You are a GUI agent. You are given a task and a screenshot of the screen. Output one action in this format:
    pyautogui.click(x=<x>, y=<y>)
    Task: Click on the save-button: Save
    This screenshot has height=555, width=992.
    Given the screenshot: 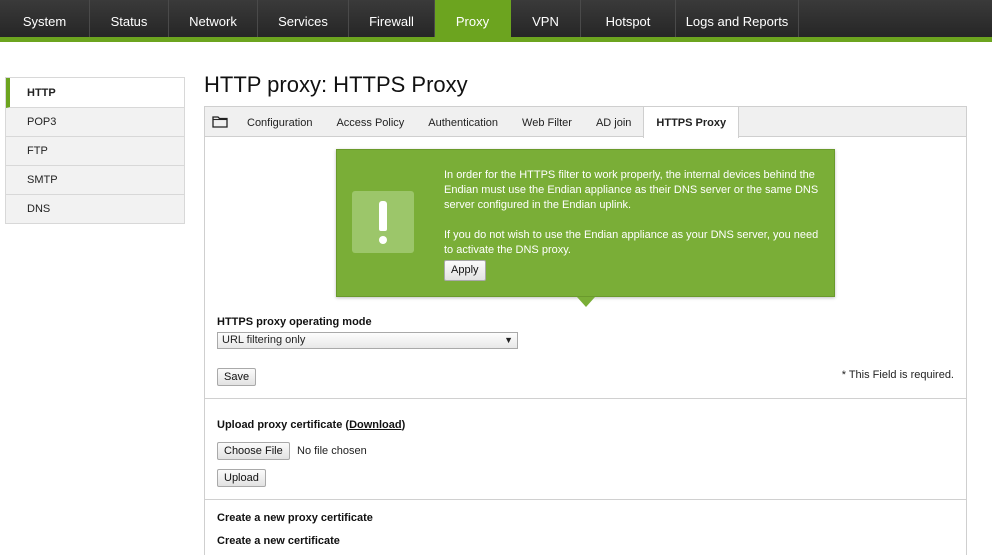 What is the action you would take?
    pyautogui.click(x=237, y=377)
    